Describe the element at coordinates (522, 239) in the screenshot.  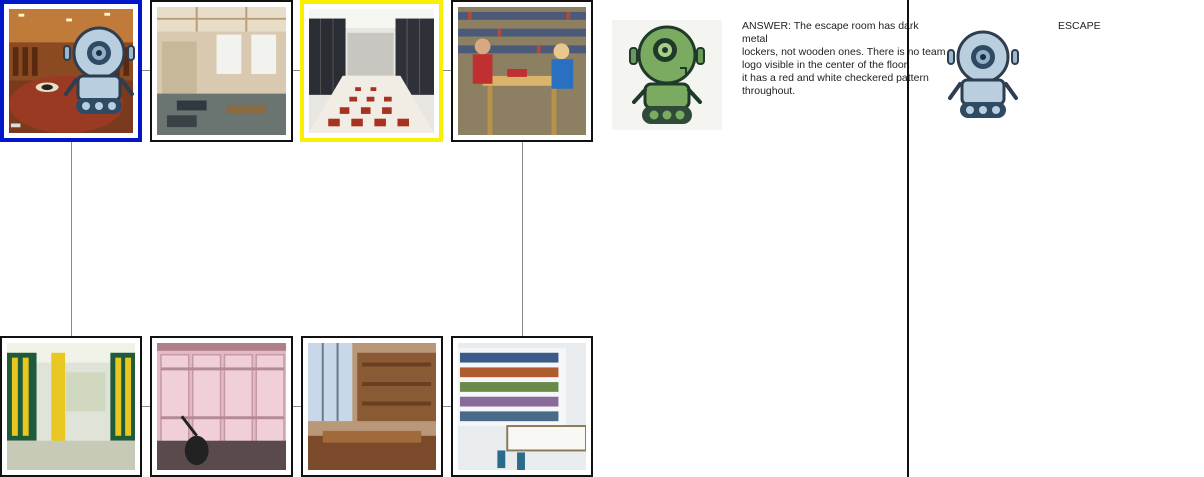
I see `connector-right` at that location.